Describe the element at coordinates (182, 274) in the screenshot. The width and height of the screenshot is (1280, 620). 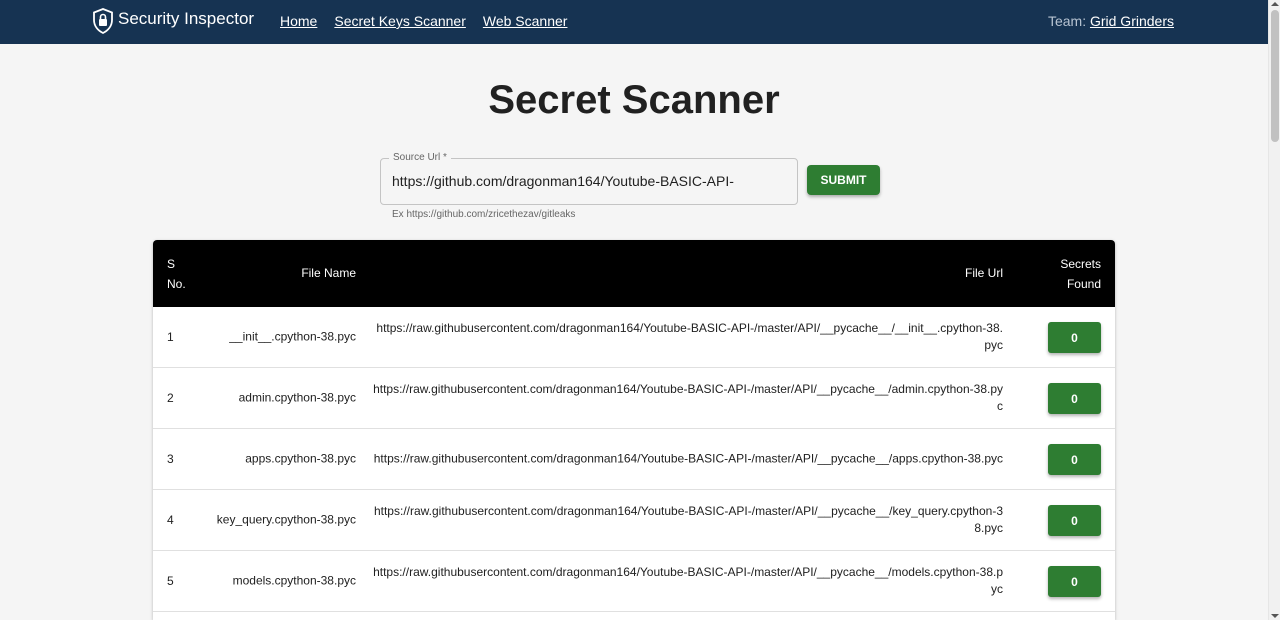
I see `header-sno: S No.` at that location.